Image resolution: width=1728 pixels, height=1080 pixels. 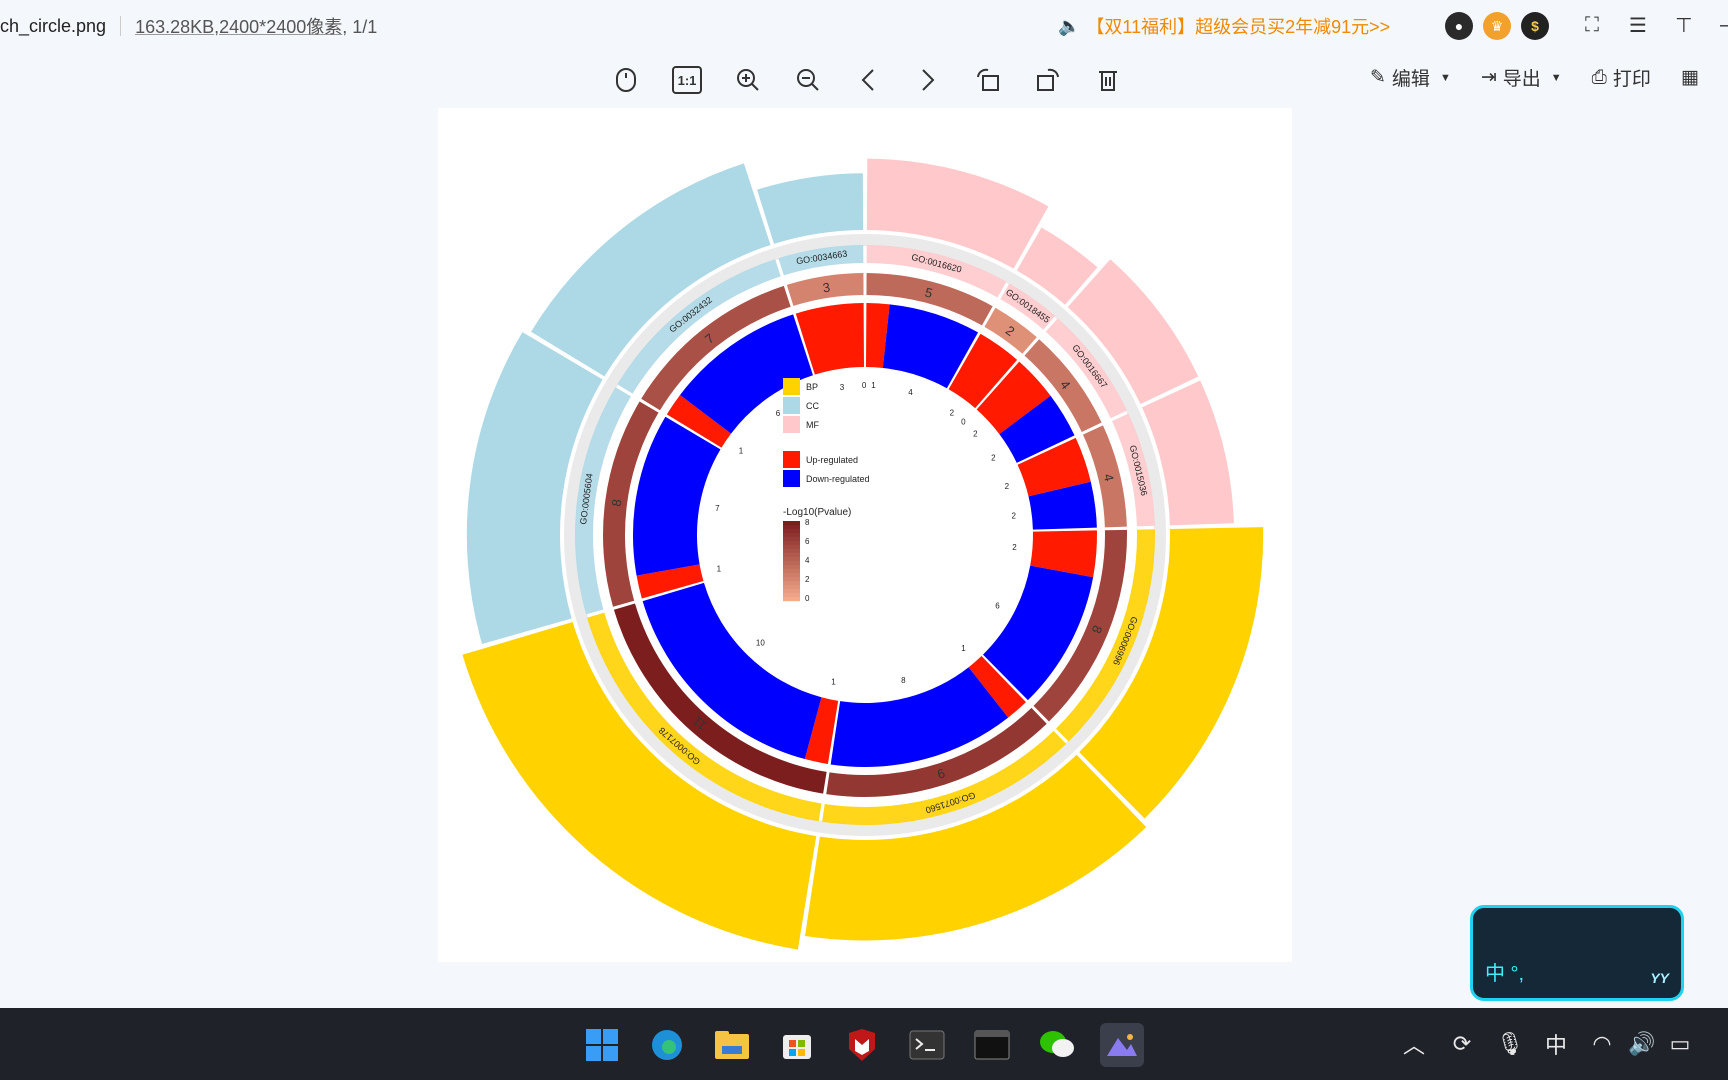 I want to click on mcafee-icon, so click(x=862, y=1045).